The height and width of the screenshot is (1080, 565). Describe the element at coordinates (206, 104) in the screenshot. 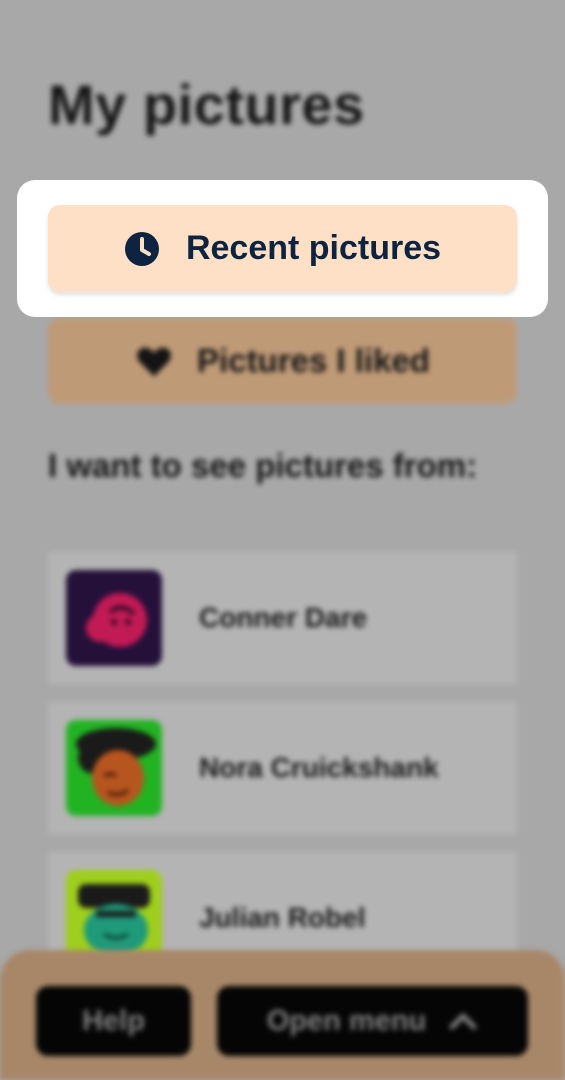

I see `page-title: My pictures` at that location.